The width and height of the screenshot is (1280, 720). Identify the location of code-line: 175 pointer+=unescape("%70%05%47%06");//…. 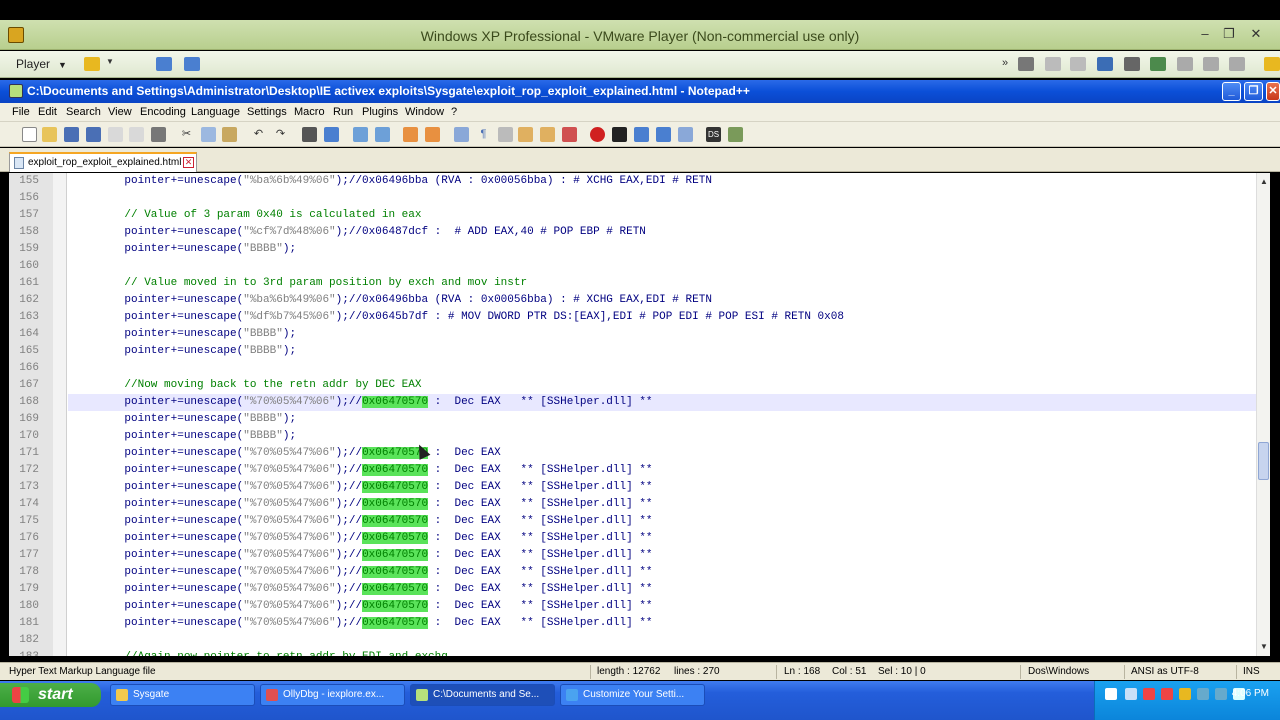
(644, 521).